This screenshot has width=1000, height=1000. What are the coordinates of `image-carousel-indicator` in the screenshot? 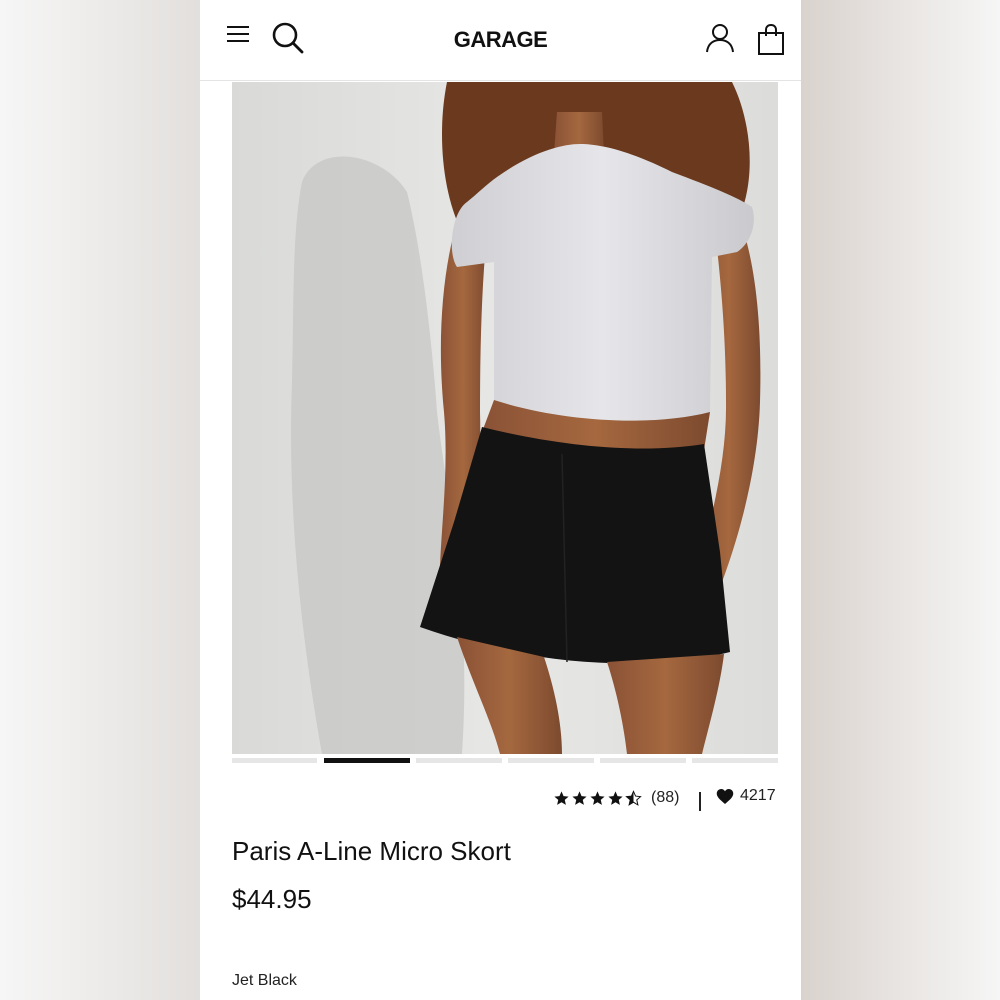 It's located at (505, 761).